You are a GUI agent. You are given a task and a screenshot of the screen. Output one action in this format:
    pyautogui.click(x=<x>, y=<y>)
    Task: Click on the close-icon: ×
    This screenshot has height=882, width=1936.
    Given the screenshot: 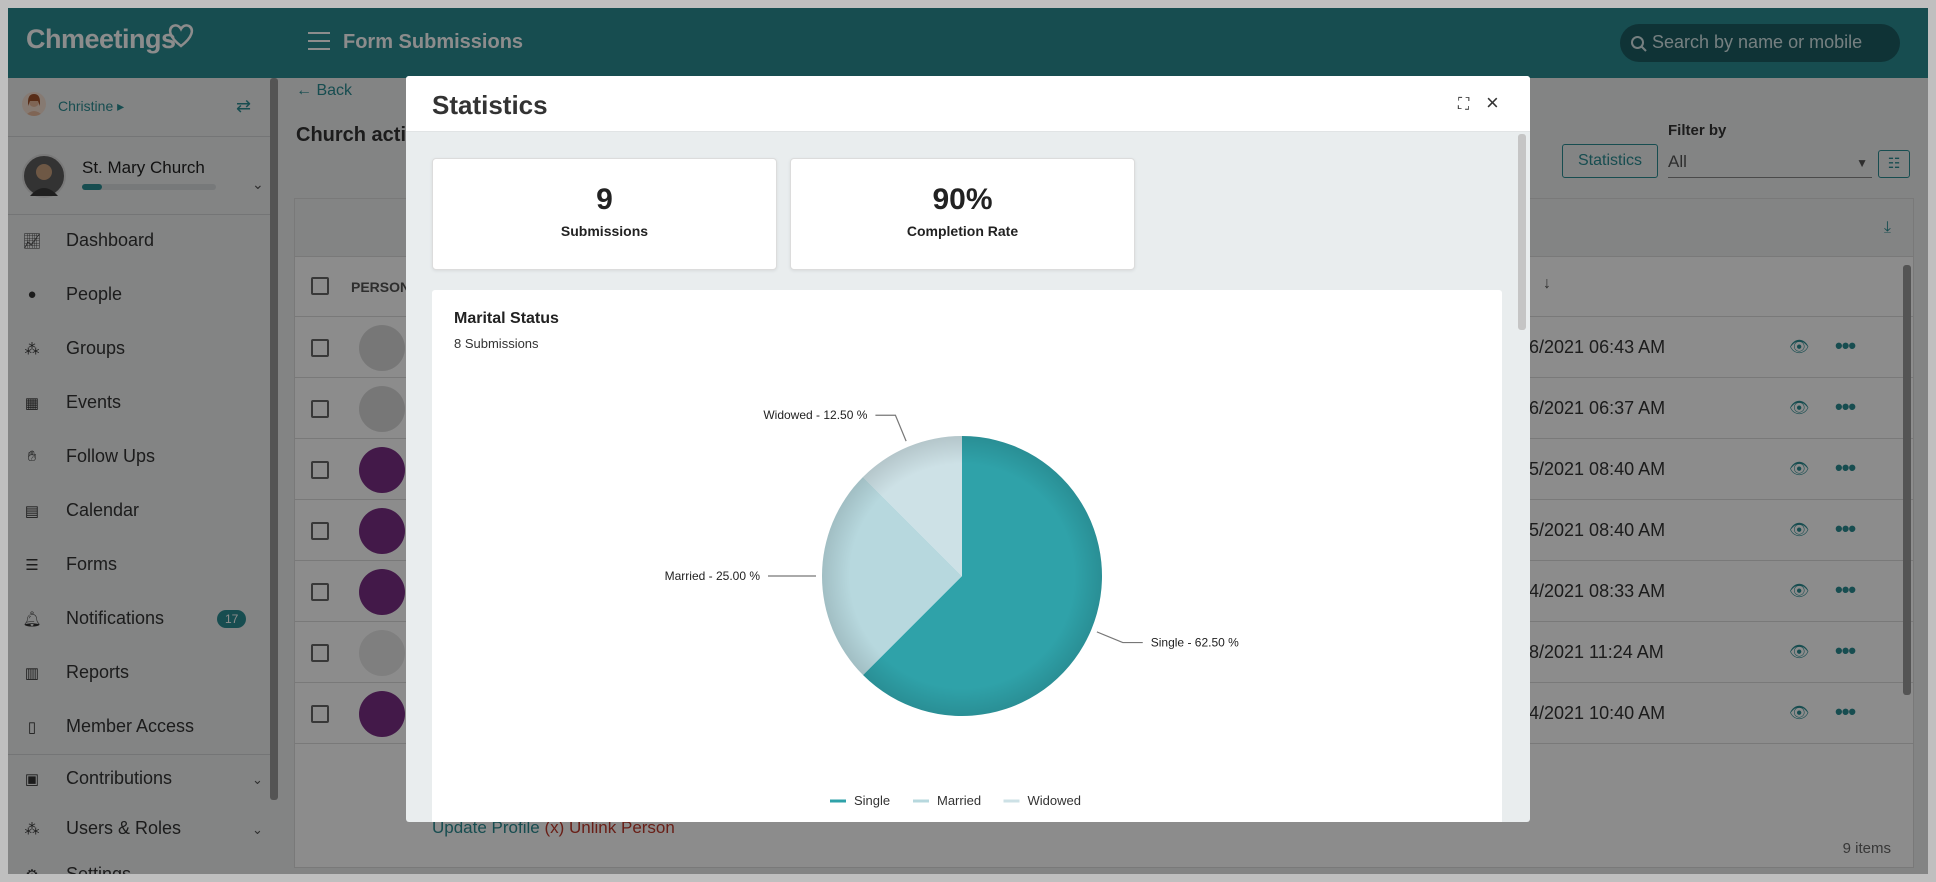 What is the action you would take?
    pyautogui.click(x=1492, y=103)
    